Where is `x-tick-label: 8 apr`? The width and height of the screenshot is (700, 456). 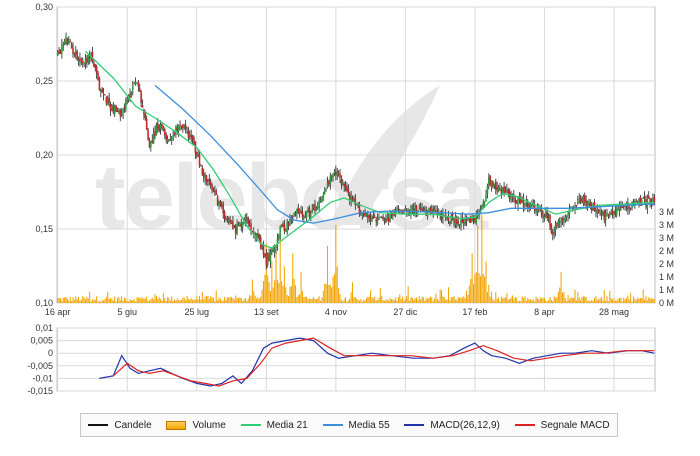 x-tick-label: 8 apr is located at coordinates (544, 312).